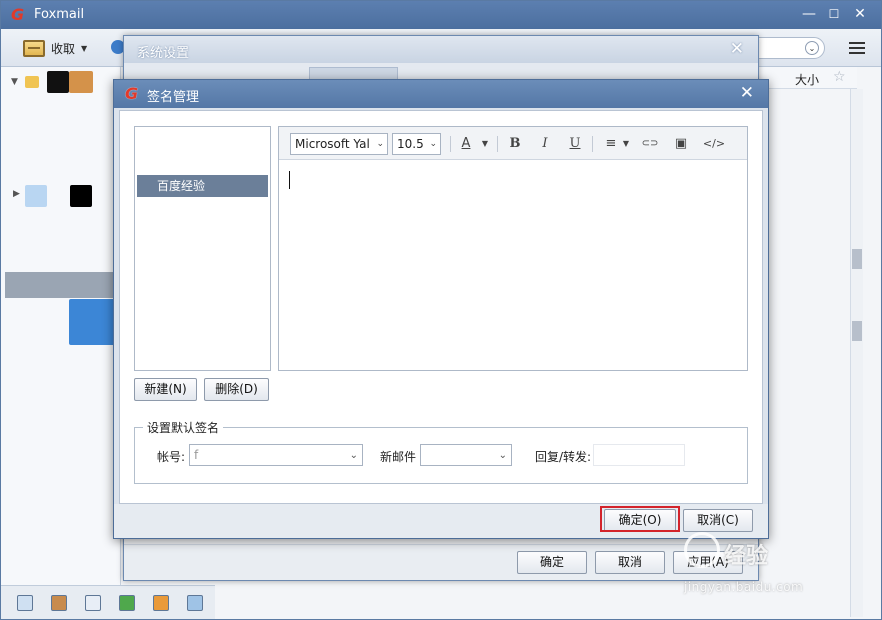 Image resolution: width=882 pixels, height=620 pixels. What do you see at coordinates (171, 457) in the screenshot?
I see `account-label: 帐号:` at bounding box center [171, 457].